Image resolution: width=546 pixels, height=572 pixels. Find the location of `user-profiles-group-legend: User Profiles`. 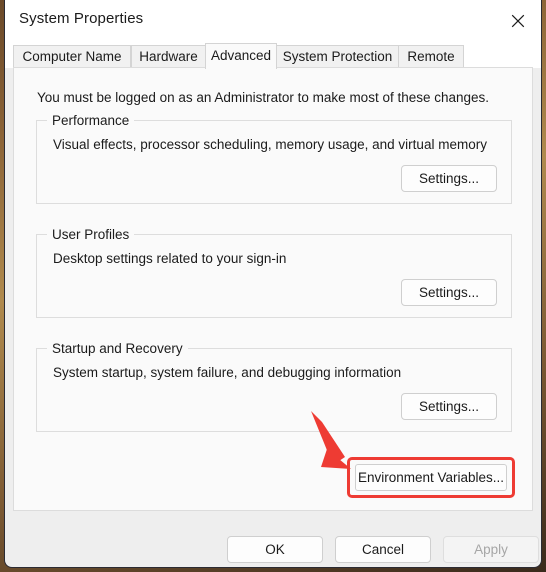

user-profiles-group-legend: User Profiles is located at coordinates (91, 234).